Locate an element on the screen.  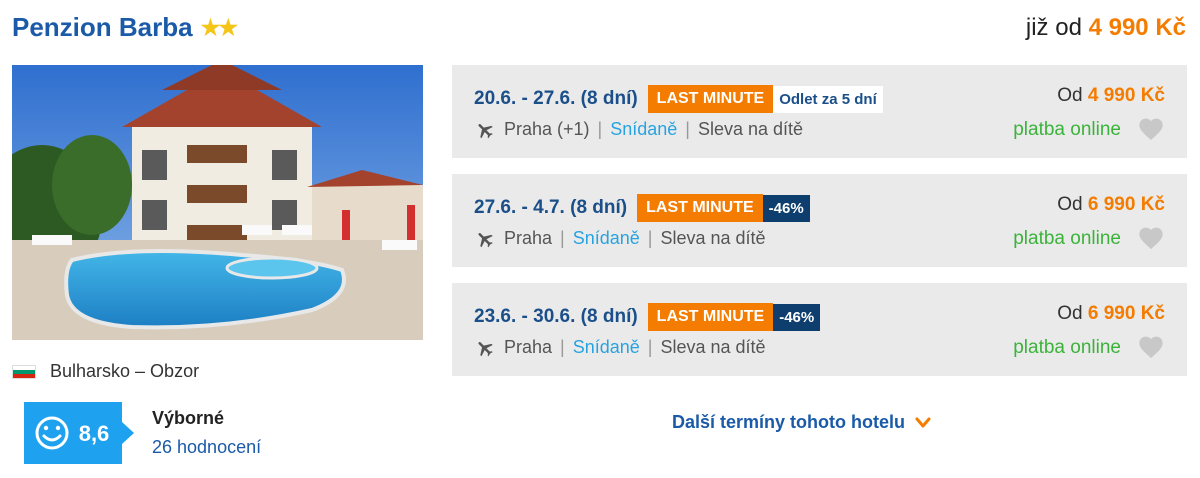
offer-price: Od 4 990 Kč is located at coordinates (1111, 96).